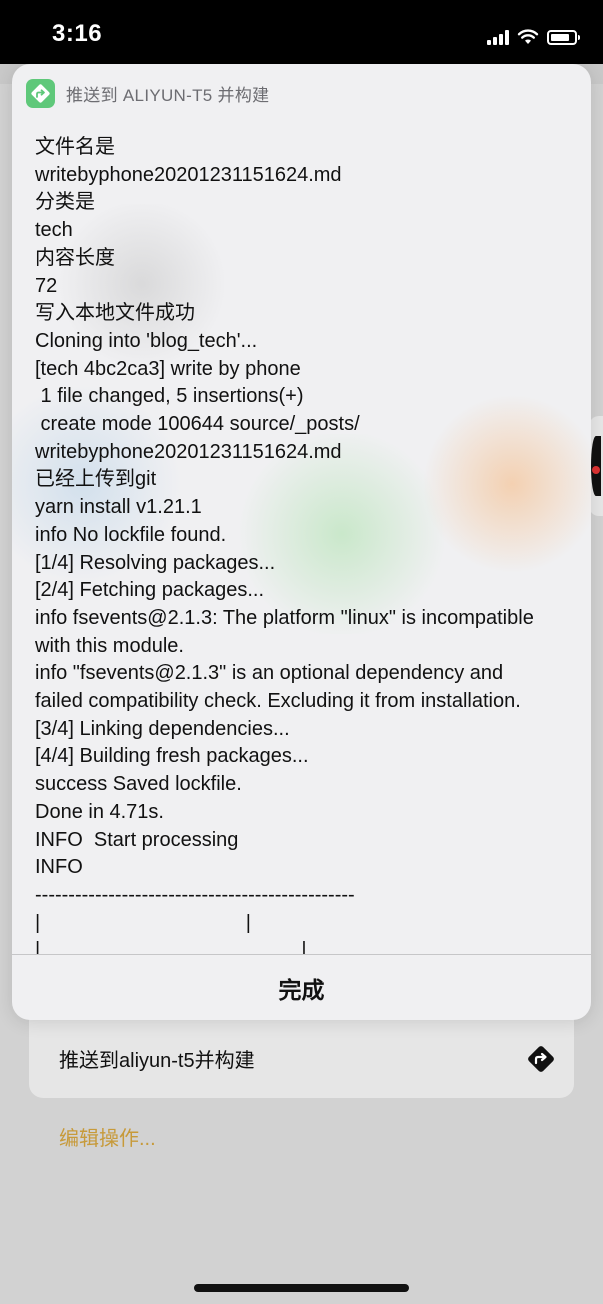  Describe the element at coordinates (157, 1061) in the screenshot. I see `shortcut-action-label: 推送到aliyun-t5并构建` at that location.